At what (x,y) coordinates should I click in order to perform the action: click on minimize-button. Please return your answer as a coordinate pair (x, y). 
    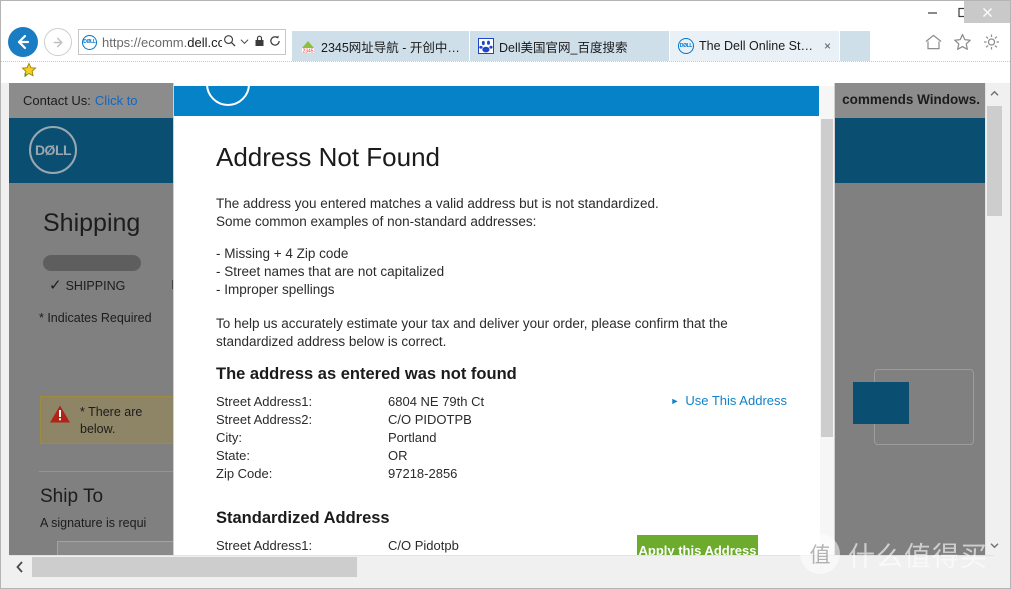
    Looking at the image, I should click on (932, 12).